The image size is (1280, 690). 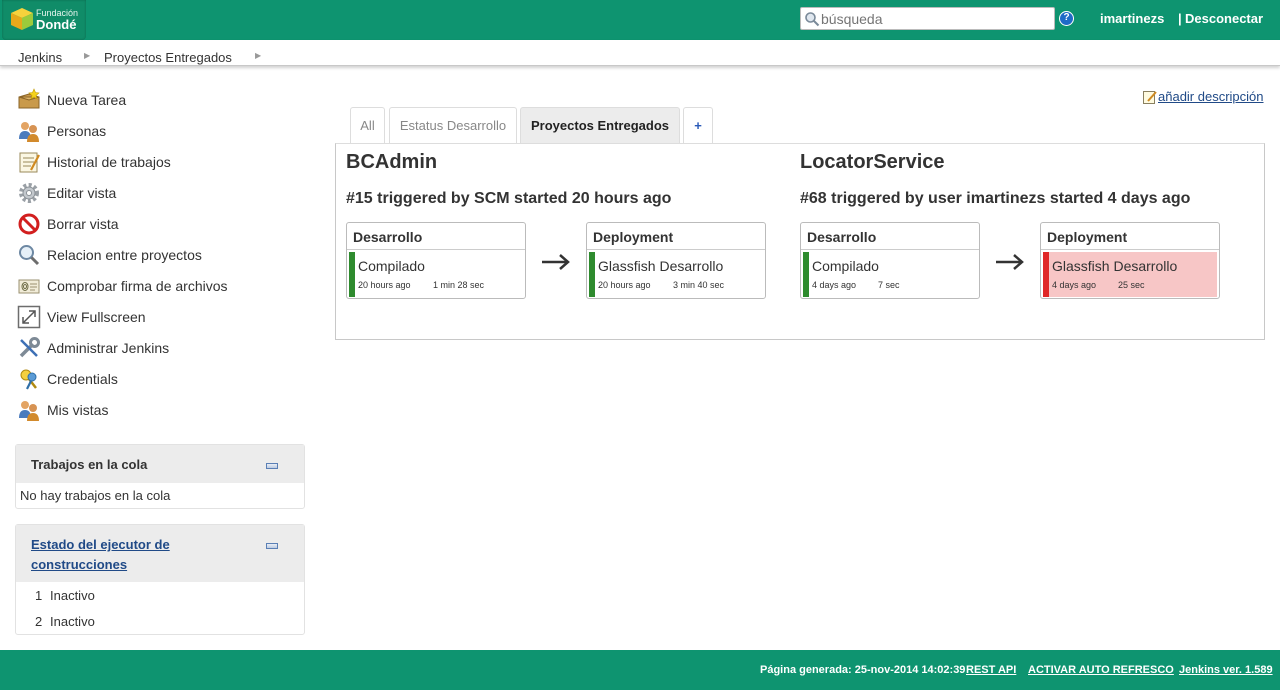 What do you see at coordinates (160, 464) in the screenshot?
I see `build-queue-header: Trabajos en la cola` at bounding box center [160, 464].